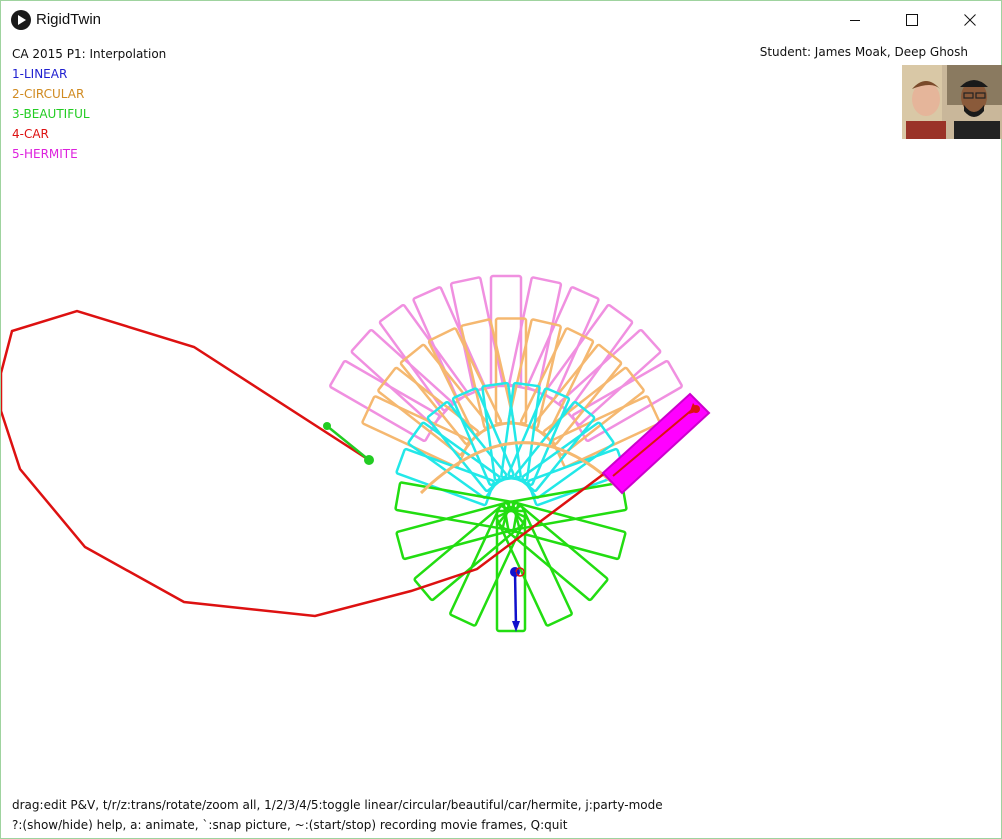  I want to click on beautiful-frames, so click(511, 557).